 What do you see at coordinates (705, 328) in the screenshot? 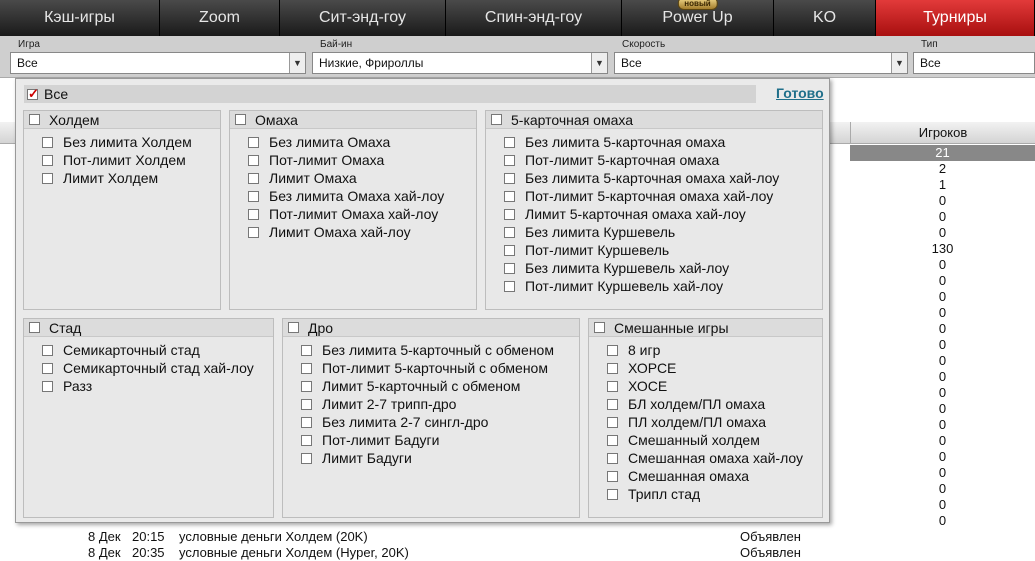
I see `group-header: Смешанные игры` at bounding box center [705, 328].